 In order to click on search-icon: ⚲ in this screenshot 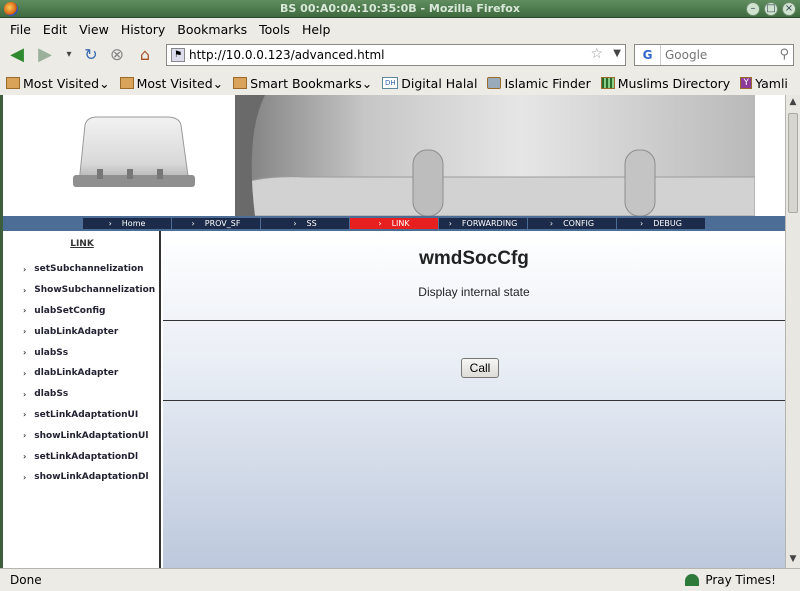, I will do `click(784, 54)`.